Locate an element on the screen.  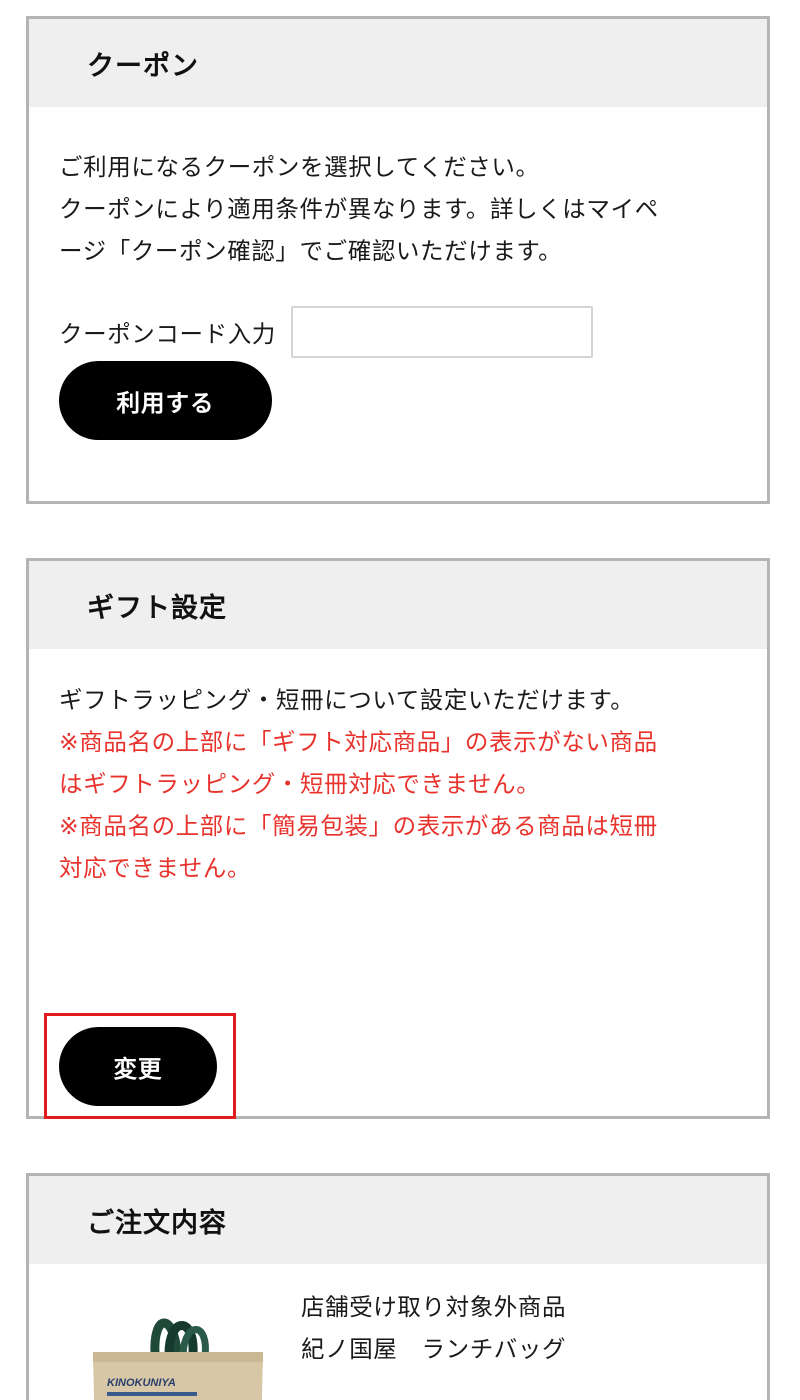
gift-note-line-1: ※商品名の上部に「ギフト対応商品」の表示がない商品 is located at coordinates (358, 742).